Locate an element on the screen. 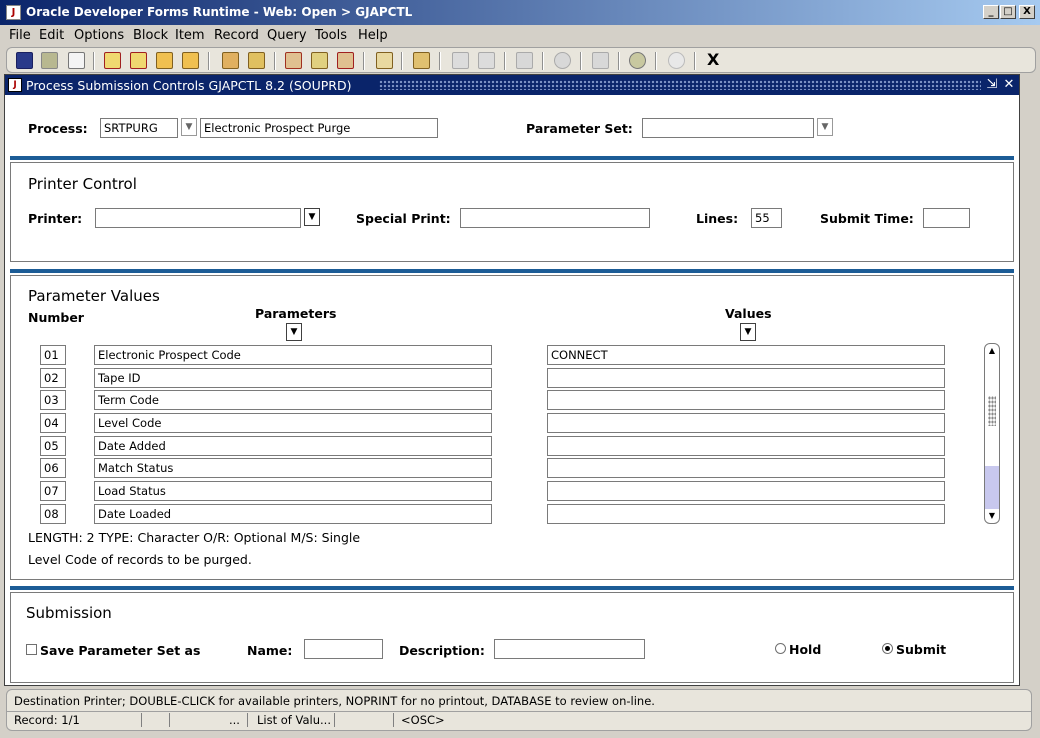 Image resolution: width=1040 pixels, height=738 pixels. row-number: 04 is located at coordinates (53, 423).